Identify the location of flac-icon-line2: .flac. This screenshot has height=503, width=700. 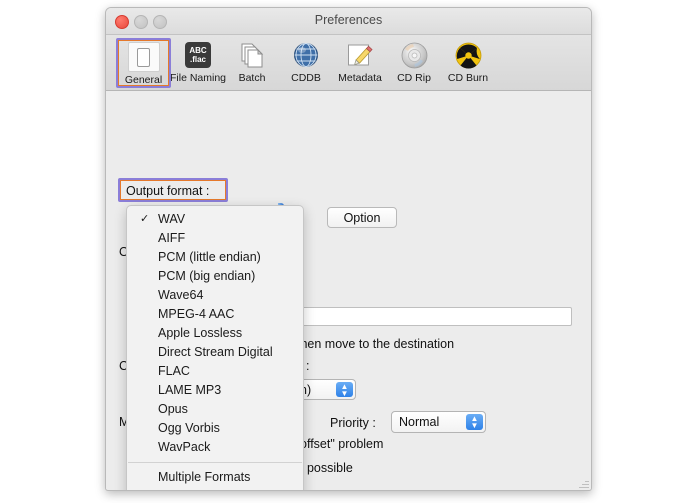
(197, 59).